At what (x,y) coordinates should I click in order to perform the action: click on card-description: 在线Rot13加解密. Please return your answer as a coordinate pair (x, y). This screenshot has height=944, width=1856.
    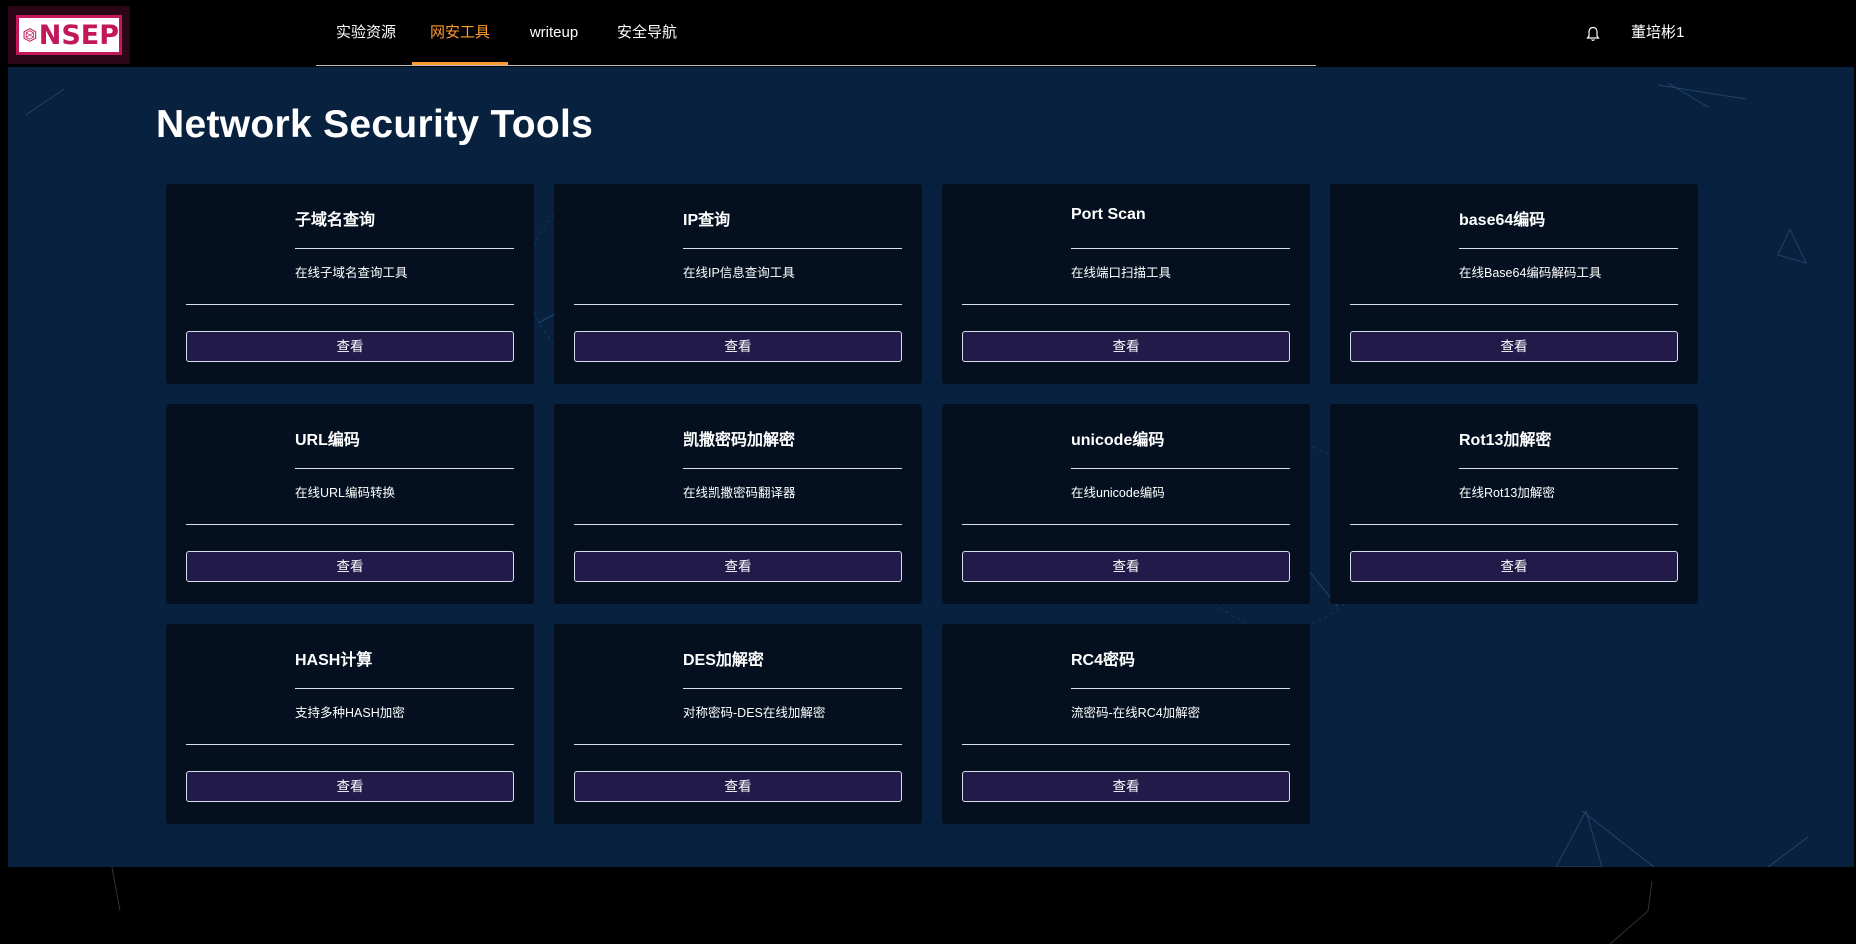
    Looking at the image, I should click on (1507, 493).